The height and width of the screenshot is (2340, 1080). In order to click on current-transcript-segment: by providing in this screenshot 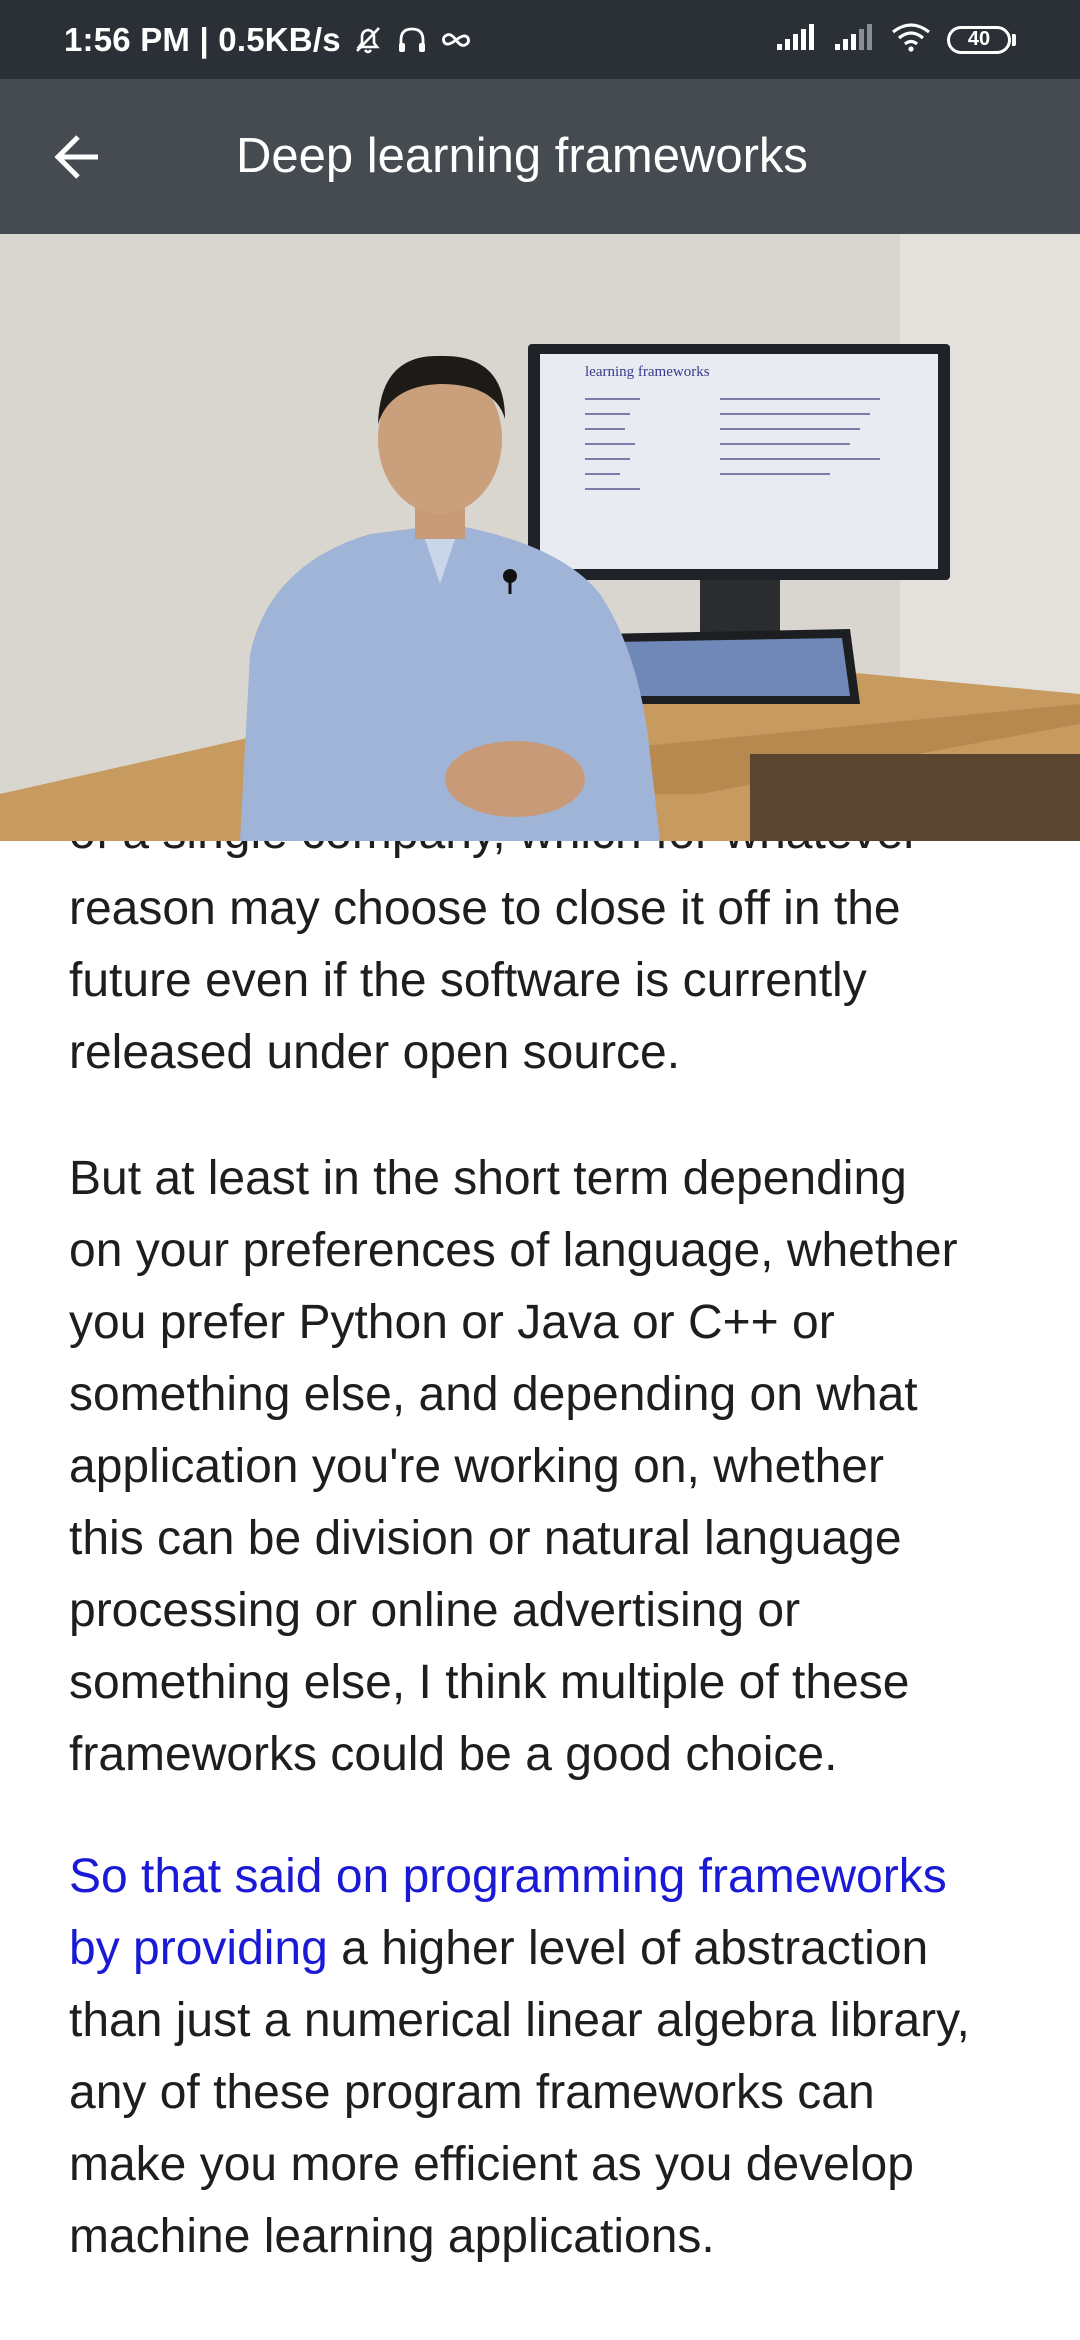, I will do `click(198, 1948)`.